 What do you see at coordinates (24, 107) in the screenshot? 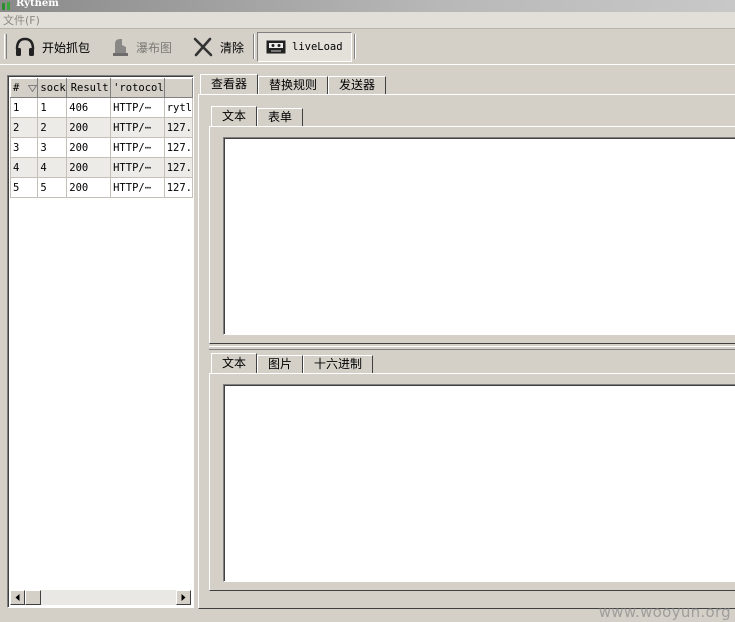
I see `cell-index: 1` at bounding box center [24, 107].